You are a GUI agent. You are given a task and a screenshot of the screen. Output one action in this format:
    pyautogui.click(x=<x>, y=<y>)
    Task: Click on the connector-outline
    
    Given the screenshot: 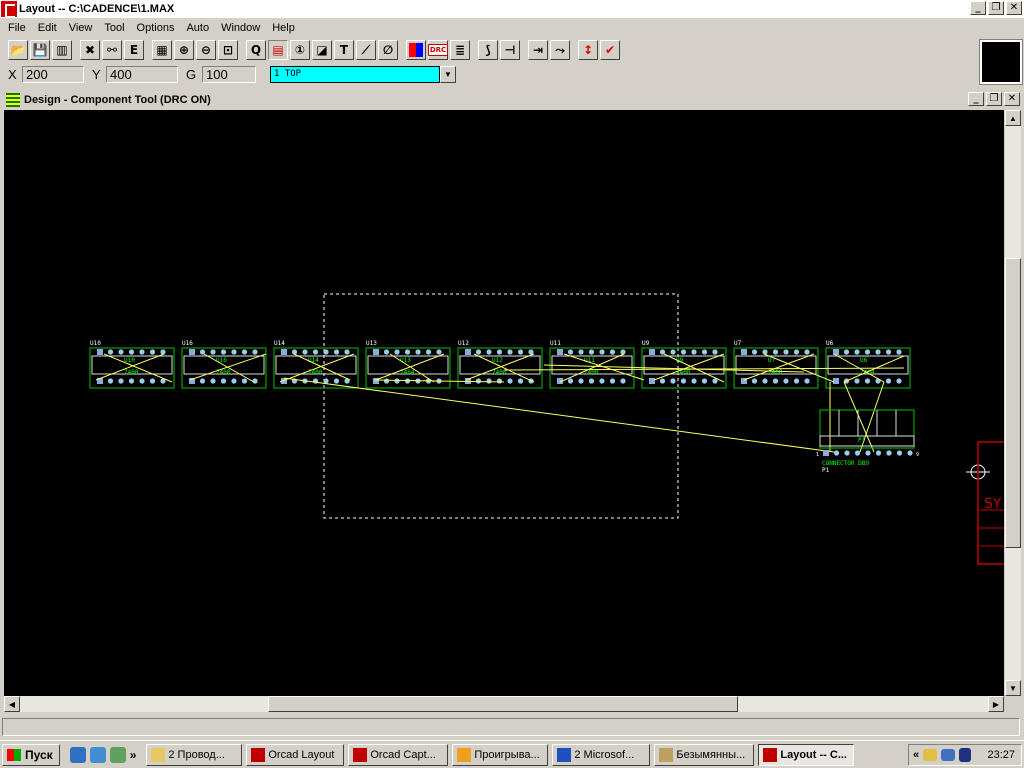 What is the action you would take?
    pyautogui.click(x=867, y=429)
    